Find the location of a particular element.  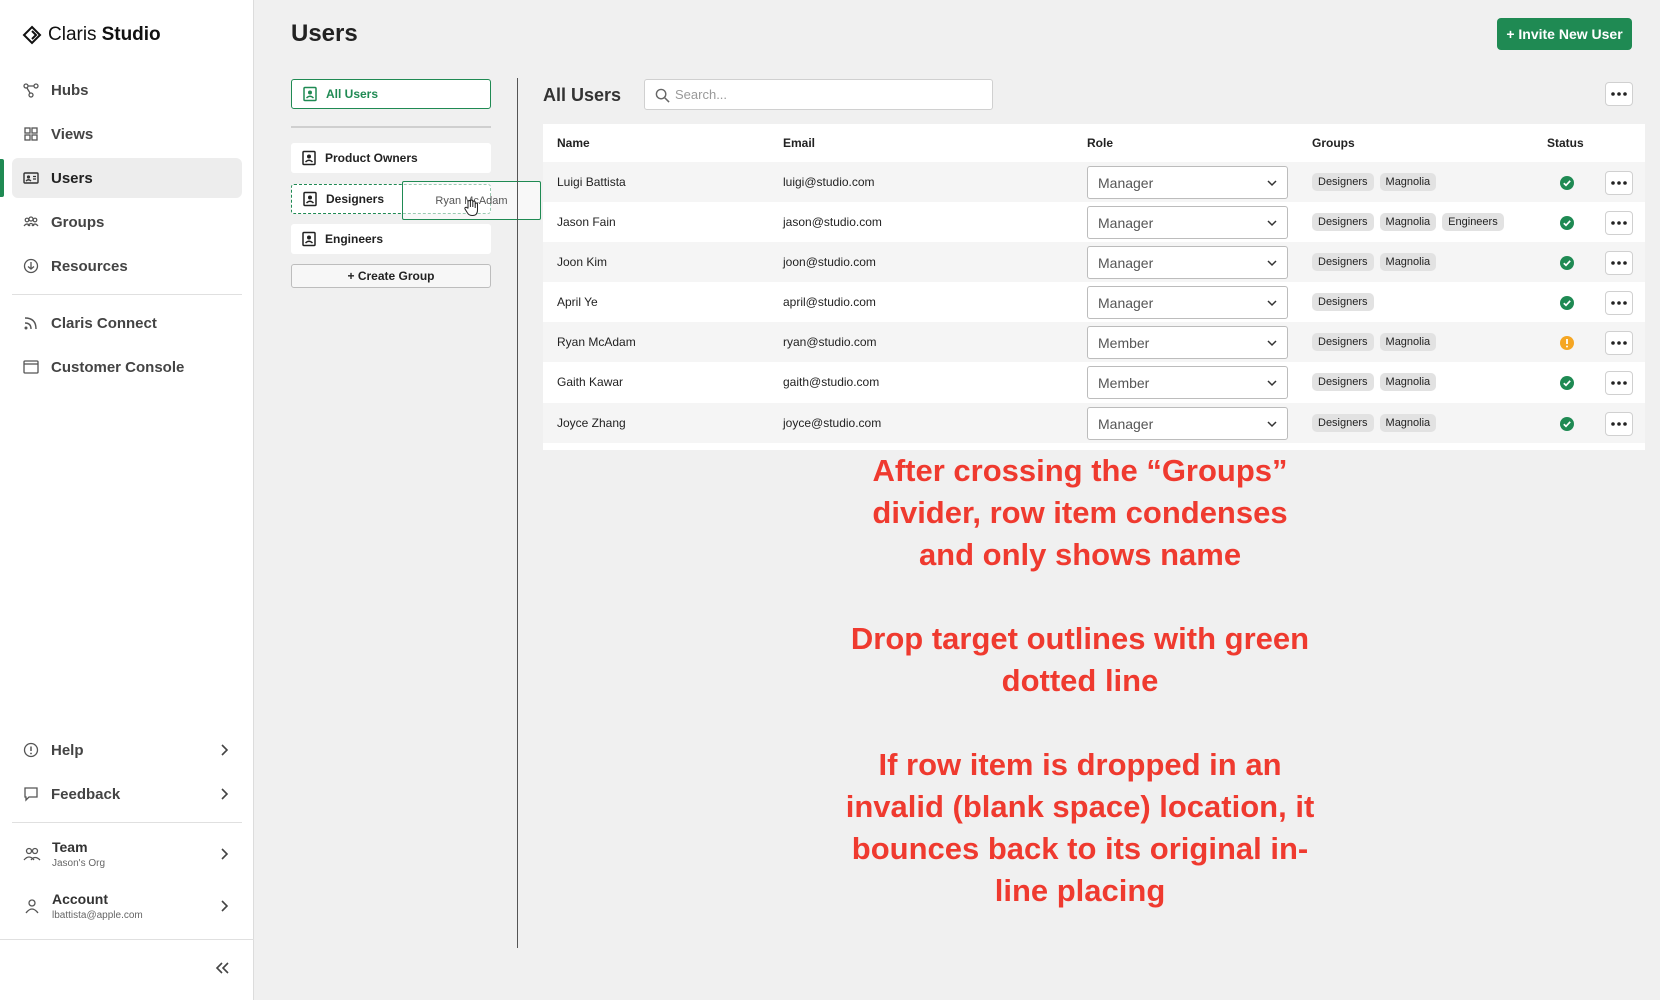

sidebar-item-views: Views is located at coordinates (127, 134).